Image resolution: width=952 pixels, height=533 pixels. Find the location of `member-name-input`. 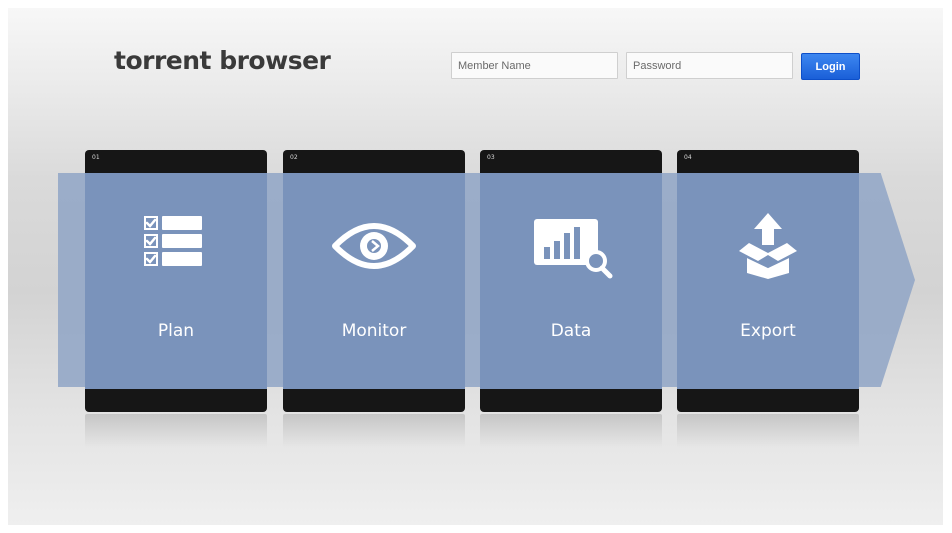

member-name-input is located at coordinates (534, 65).